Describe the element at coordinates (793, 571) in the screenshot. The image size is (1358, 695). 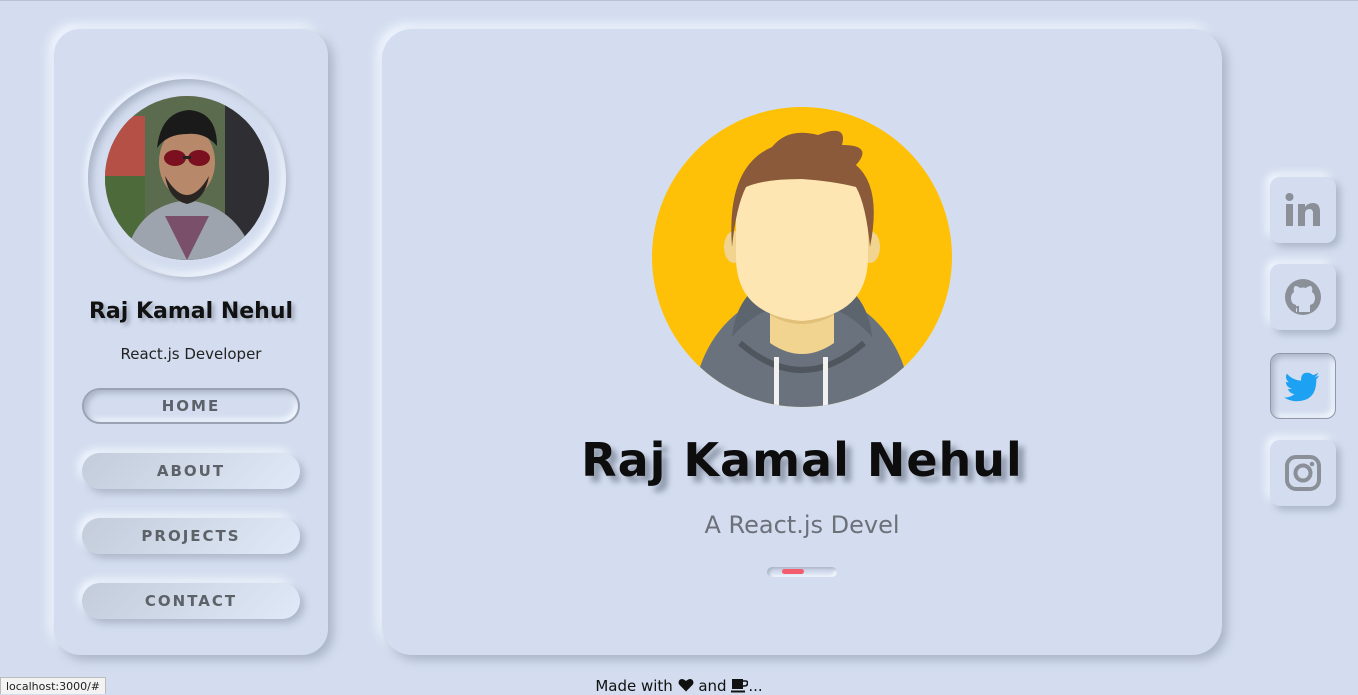
I see `typing-progress-fill` at that location.